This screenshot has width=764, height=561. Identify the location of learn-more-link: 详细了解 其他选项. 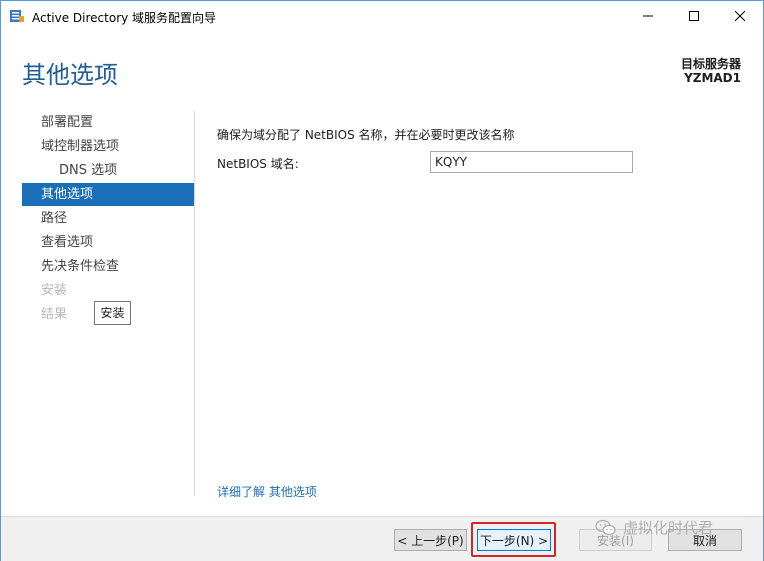
(267, 491).